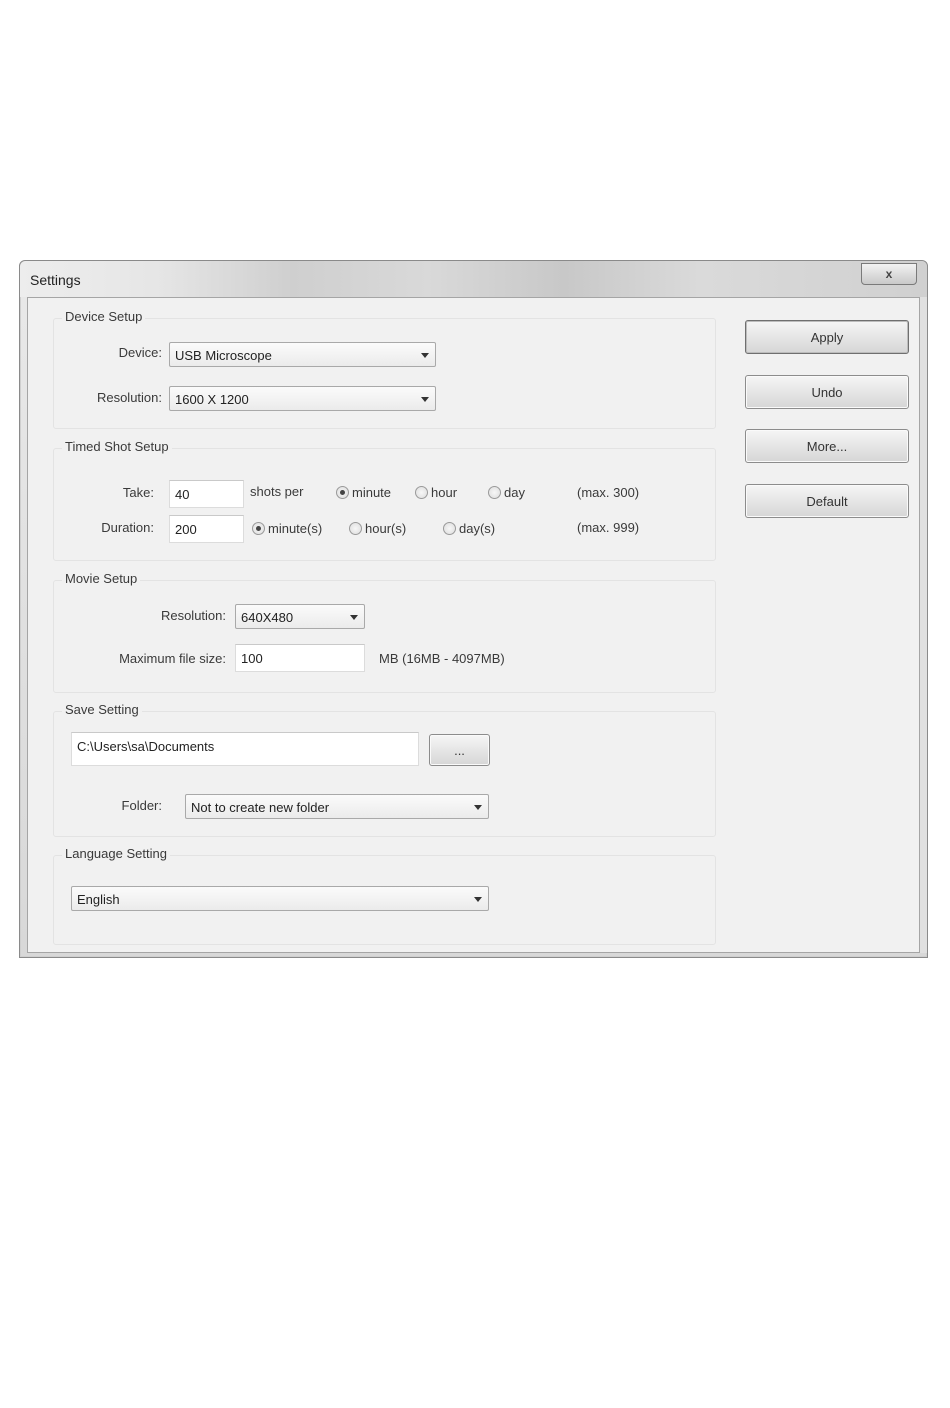 Image resolution: width=950 pixels, height=1408 pixels. I want to click on movie-setup-label: Movie Setup, so click(101, 578).